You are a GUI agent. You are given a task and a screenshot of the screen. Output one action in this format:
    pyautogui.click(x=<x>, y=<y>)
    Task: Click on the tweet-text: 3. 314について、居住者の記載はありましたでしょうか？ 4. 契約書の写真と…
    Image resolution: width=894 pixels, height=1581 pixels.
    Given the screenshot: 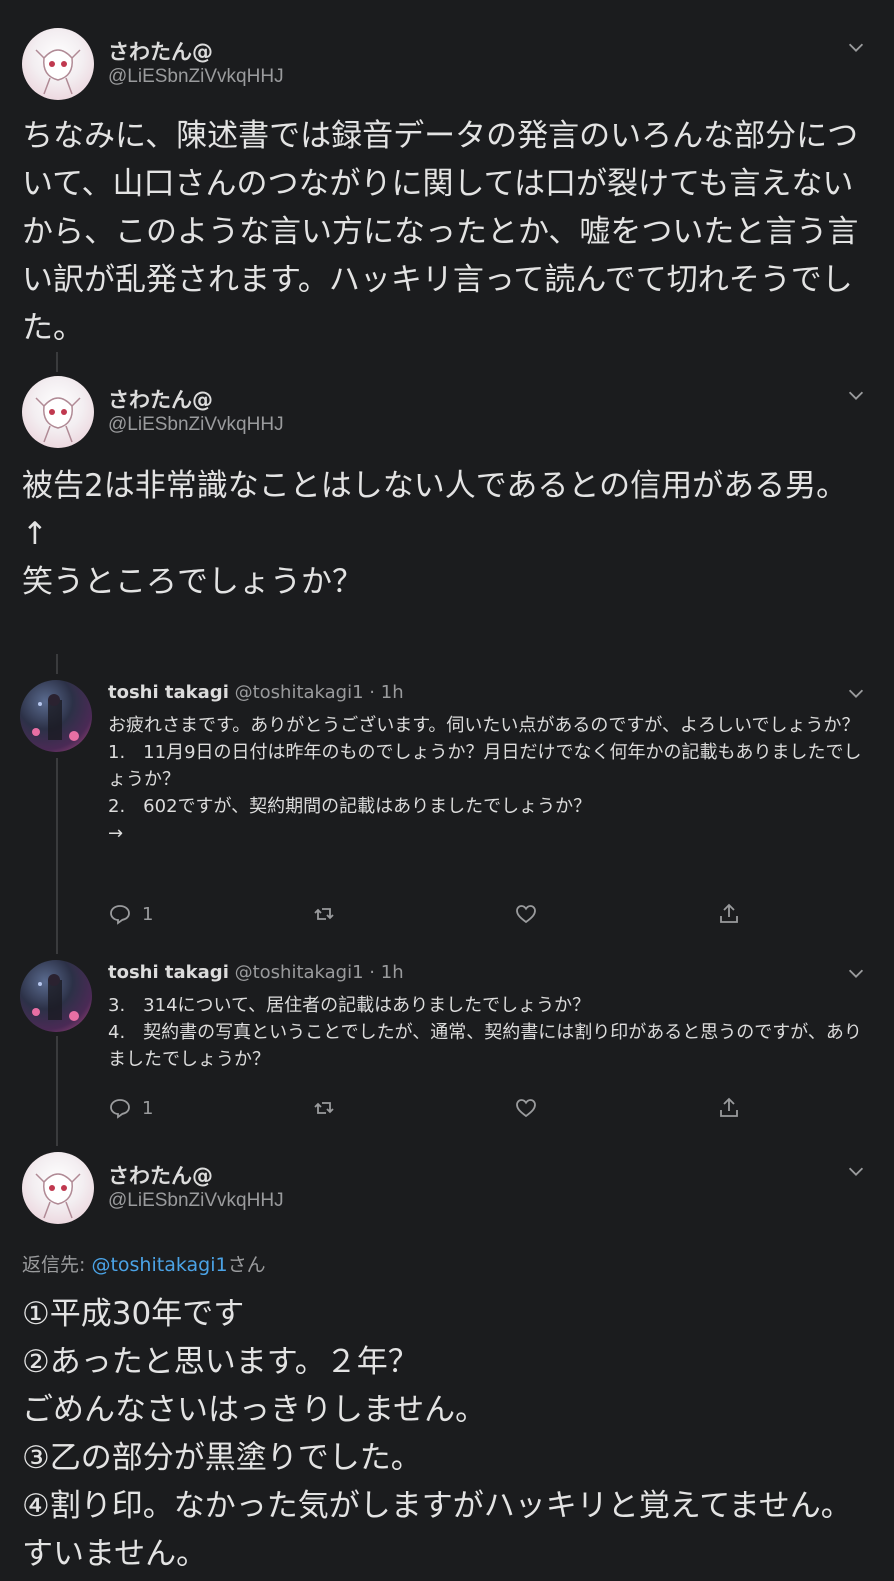 What is the action you would take?
    pyautogui.click(x=485, y=1032)
    